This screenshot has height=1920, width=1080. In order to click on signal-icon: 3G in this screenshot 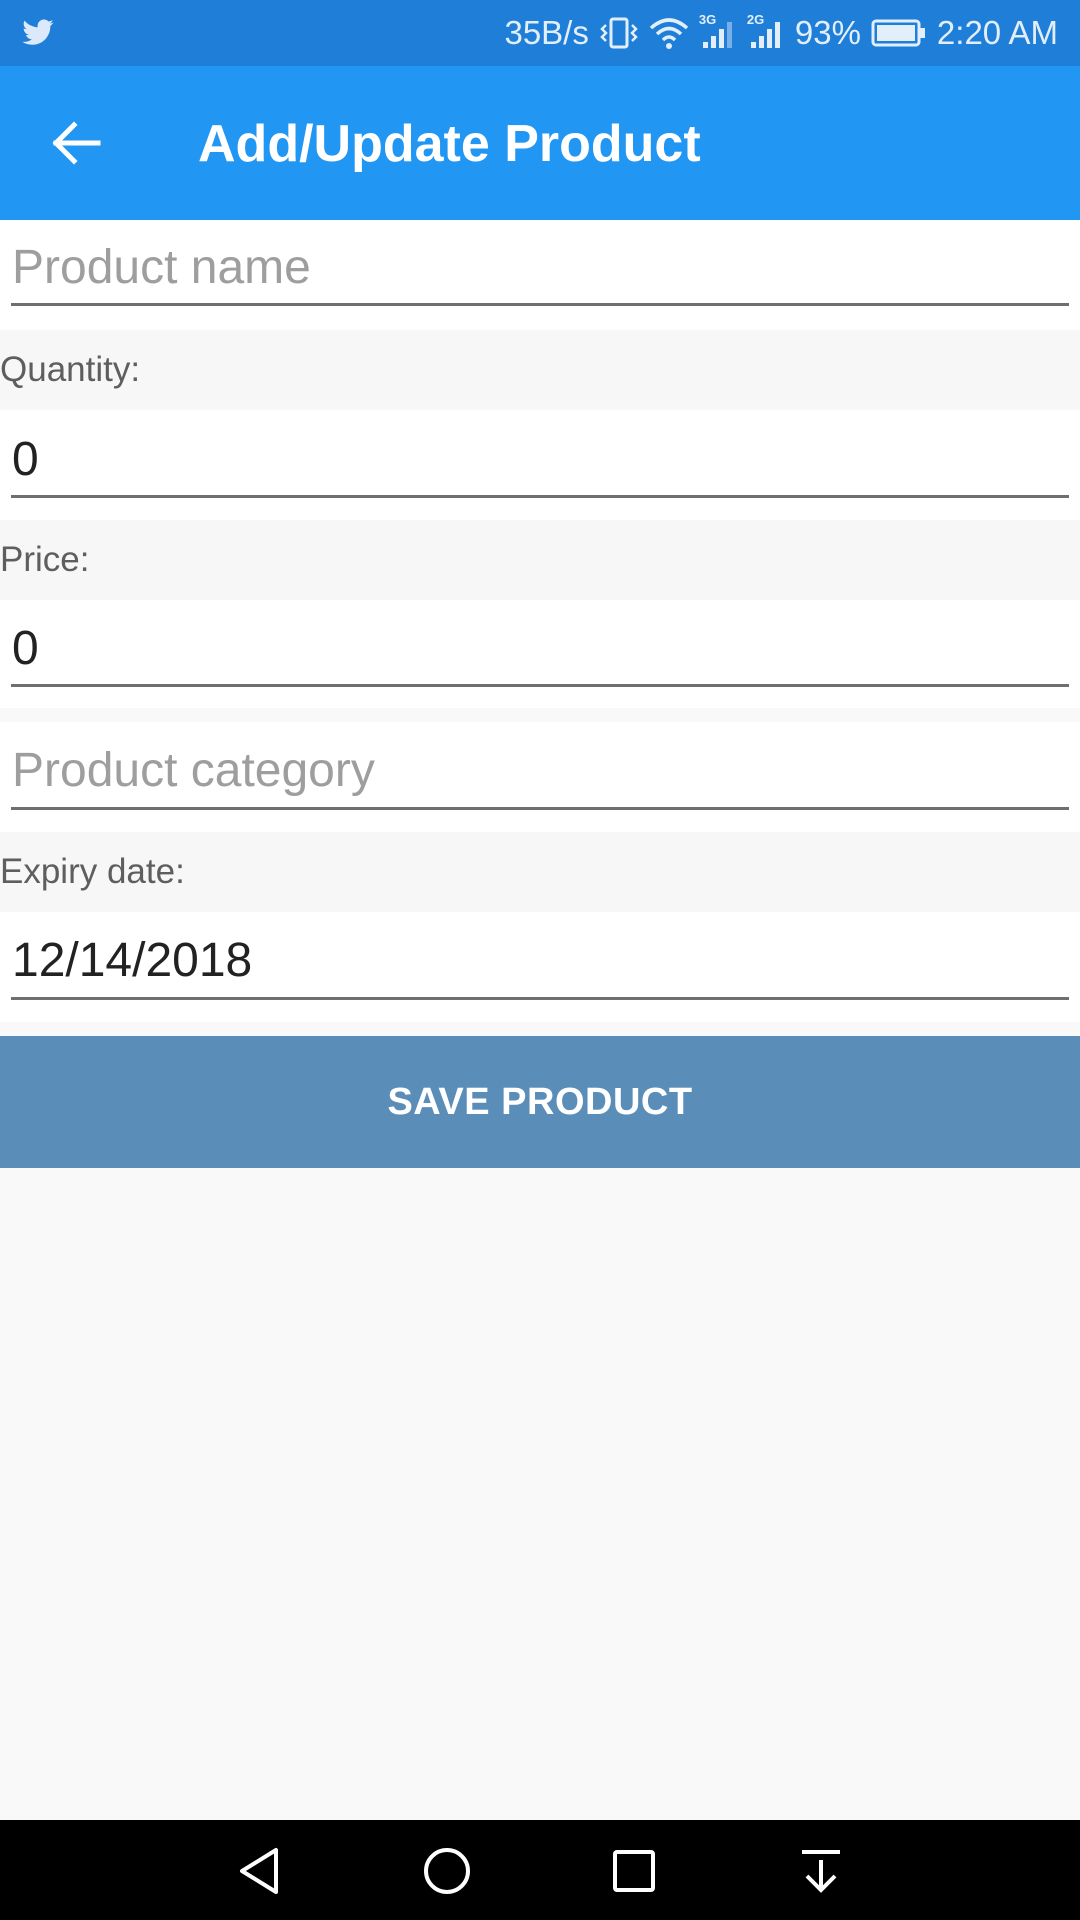, I will do `click(718, 31)`.